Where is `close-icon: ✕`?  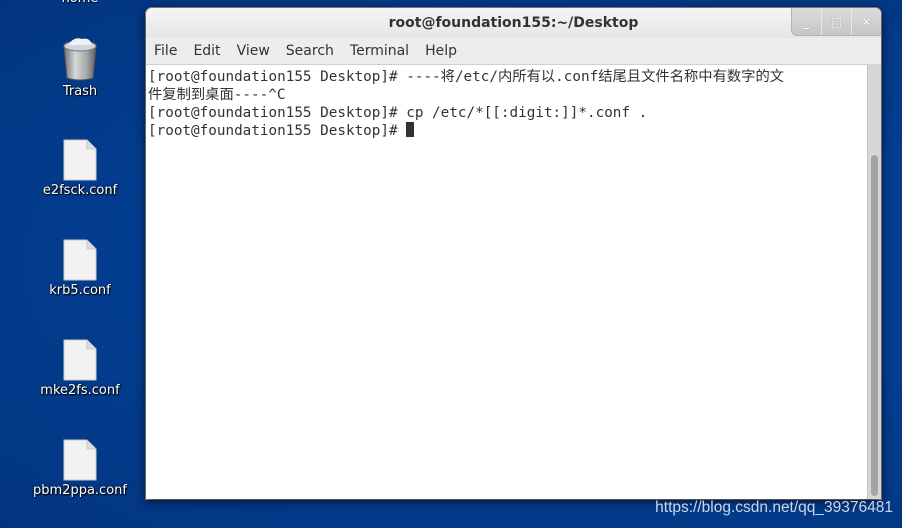
close-icon: ✕ is located at coordinates (866, 21).